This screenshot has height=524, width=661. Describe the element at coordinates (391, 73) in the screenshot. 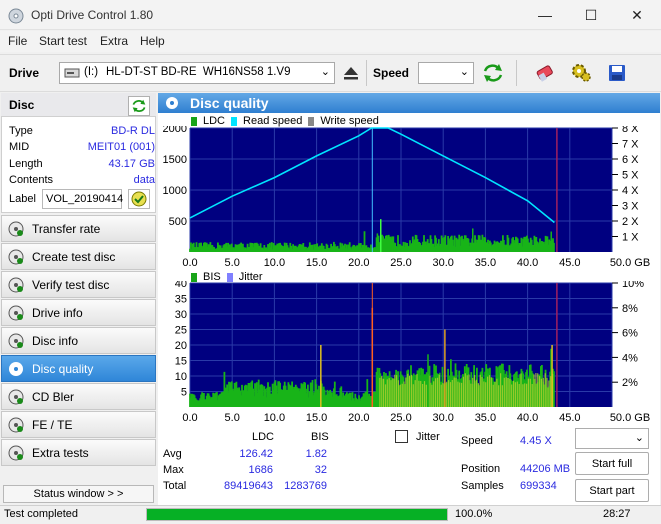

I see `speed-label: Speed` at that location.